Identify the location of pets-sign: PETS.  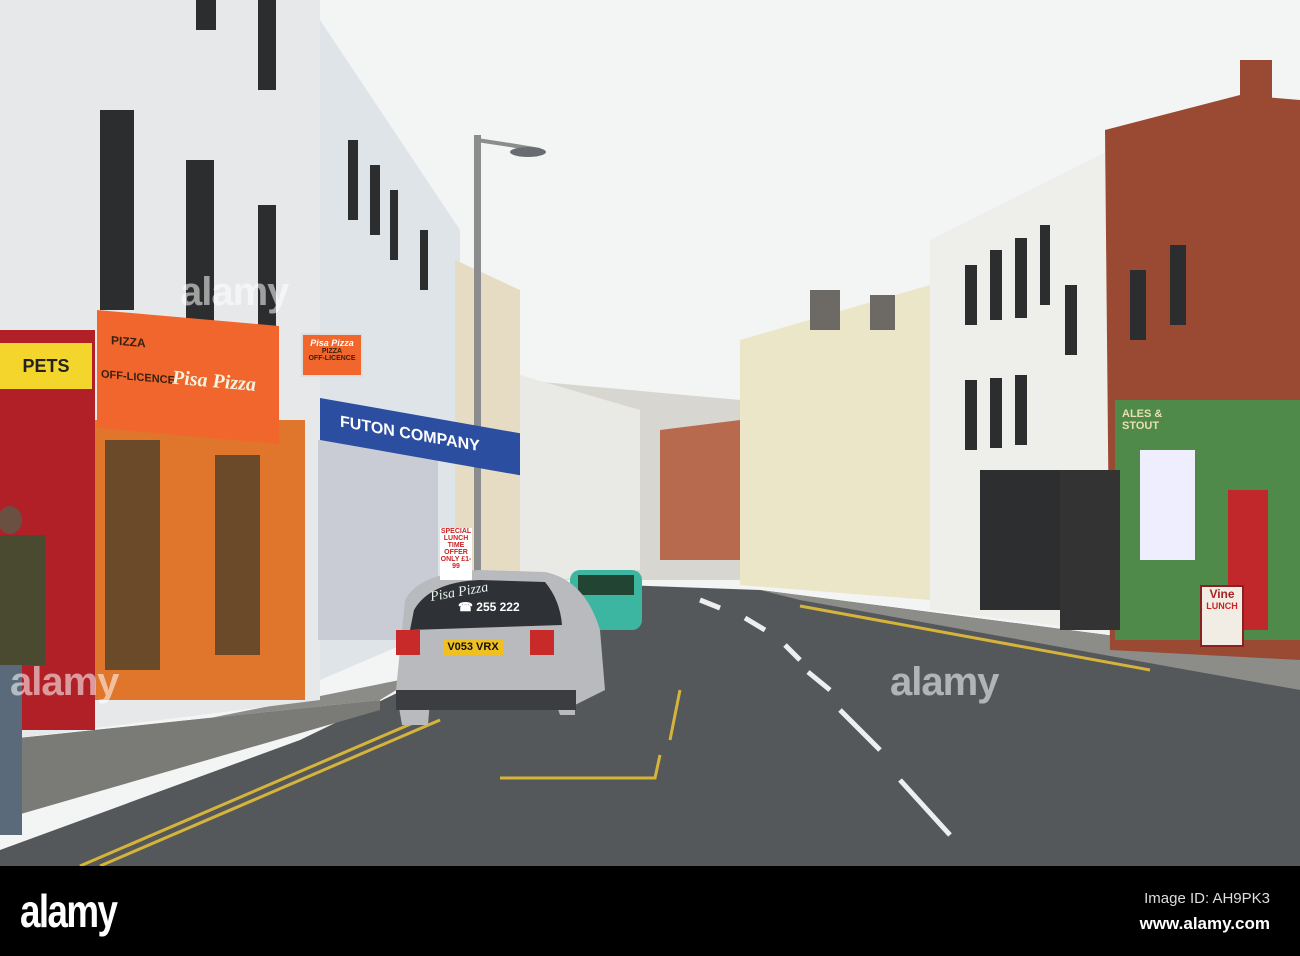
(46, 366).